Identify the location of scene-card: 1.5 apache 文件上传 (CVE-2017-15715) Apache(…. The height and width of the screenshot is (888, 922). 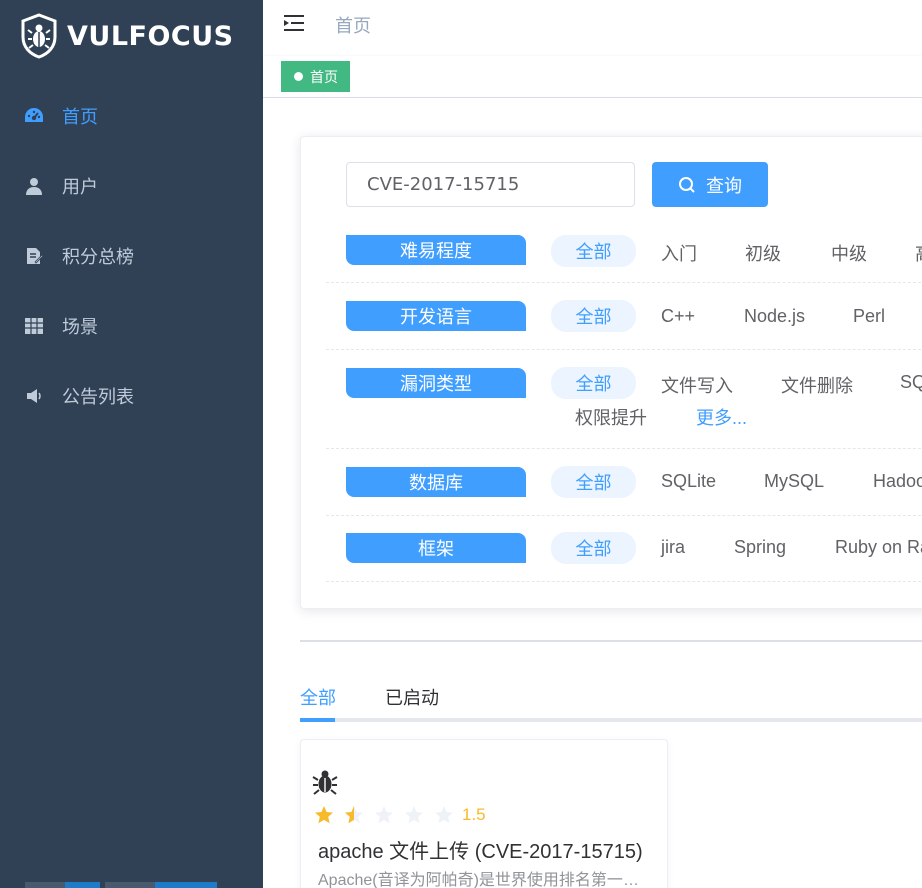
(484, 813).